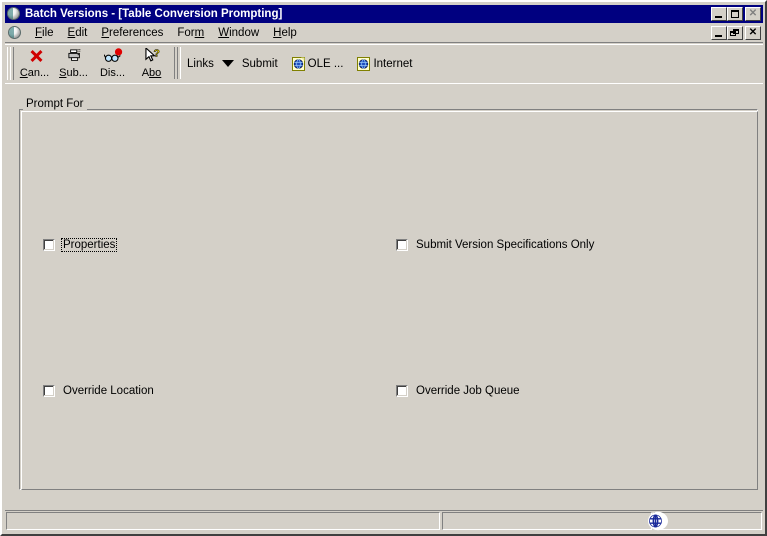 This screenshot has height=536, width=767. I want to click on window-sphere-icon, so click(14, 14).